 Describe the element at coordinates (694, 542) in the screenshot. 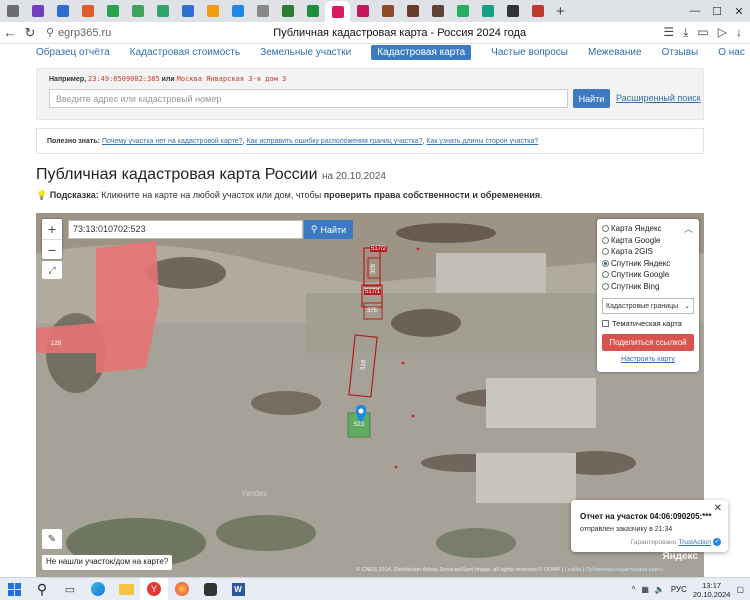

I see `trustaction-link: TrustAction` at that location.